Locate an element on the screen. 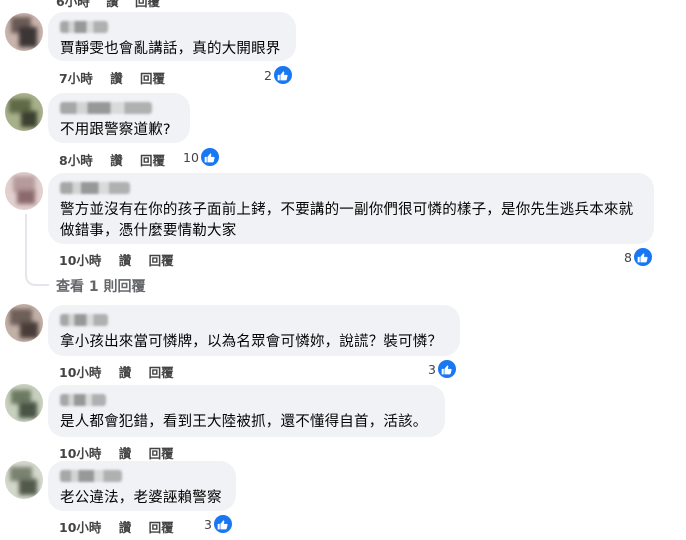  top-time: 6小時 is located at coordinates (73, 4).